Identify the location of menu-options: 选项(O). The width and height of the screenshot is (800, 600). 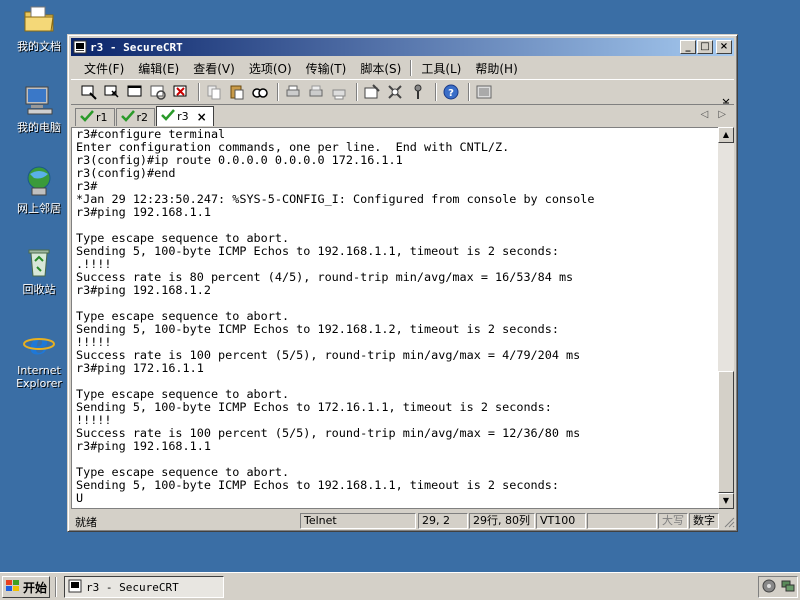
(270, 68).